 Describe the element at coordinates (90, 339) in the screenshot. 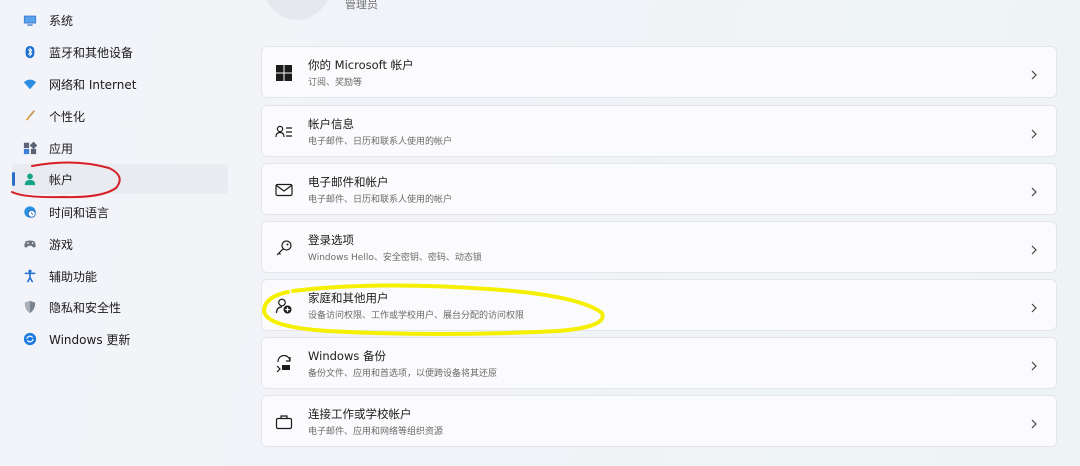

I see `sidebar-item-label: Windows 更新` at that location.